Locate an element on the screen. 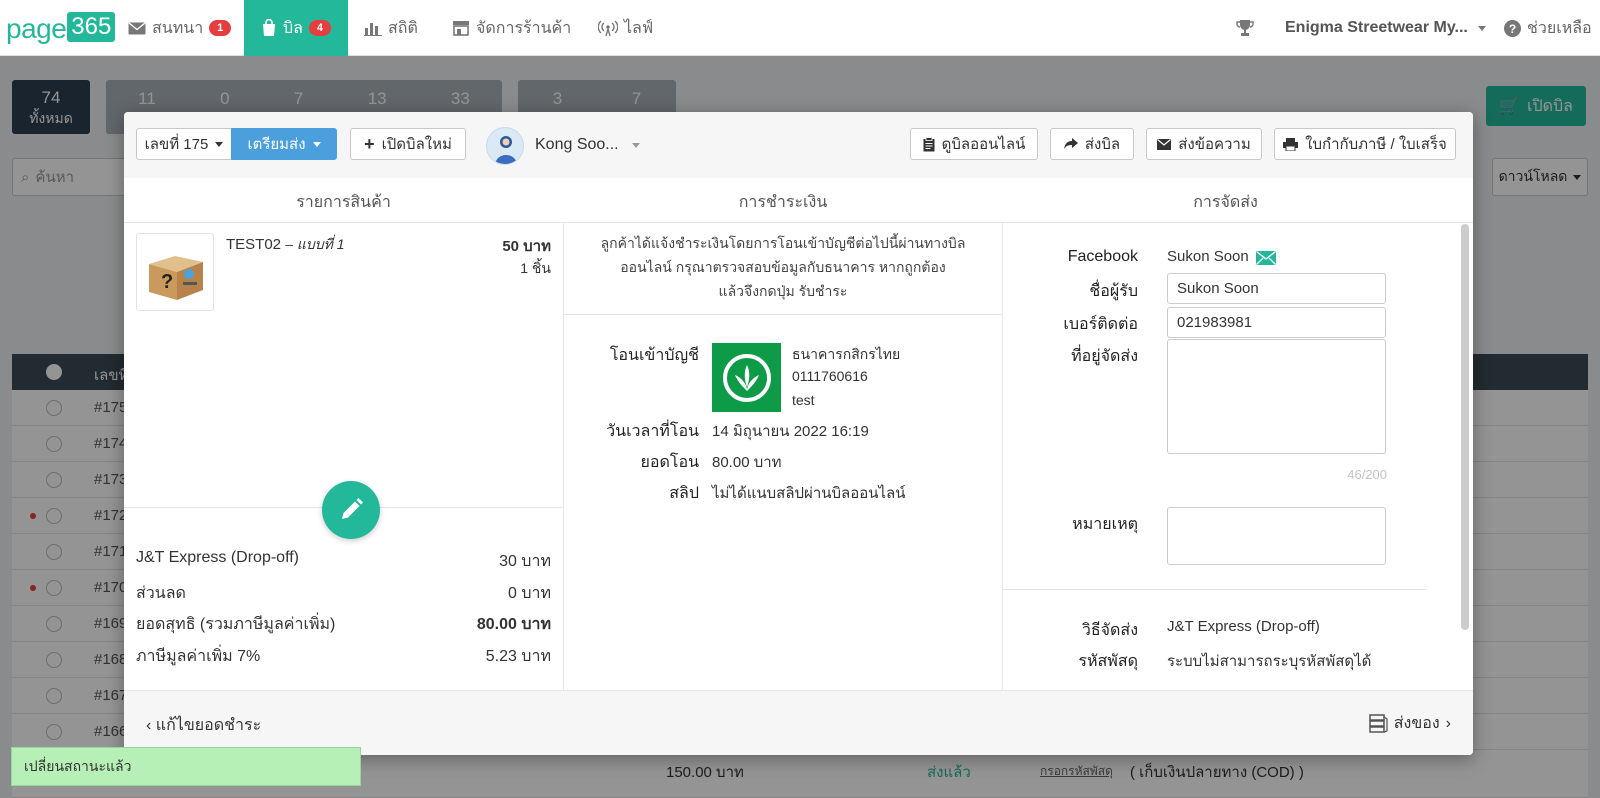  edit-payment-button: ‹ แก้ไขยอดชำระ is located at coordinates (203, 725).